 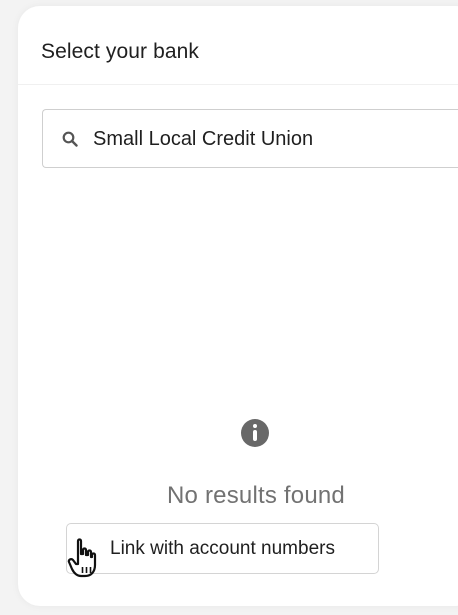 I want to click on search-box, so click(x=250, y=138).